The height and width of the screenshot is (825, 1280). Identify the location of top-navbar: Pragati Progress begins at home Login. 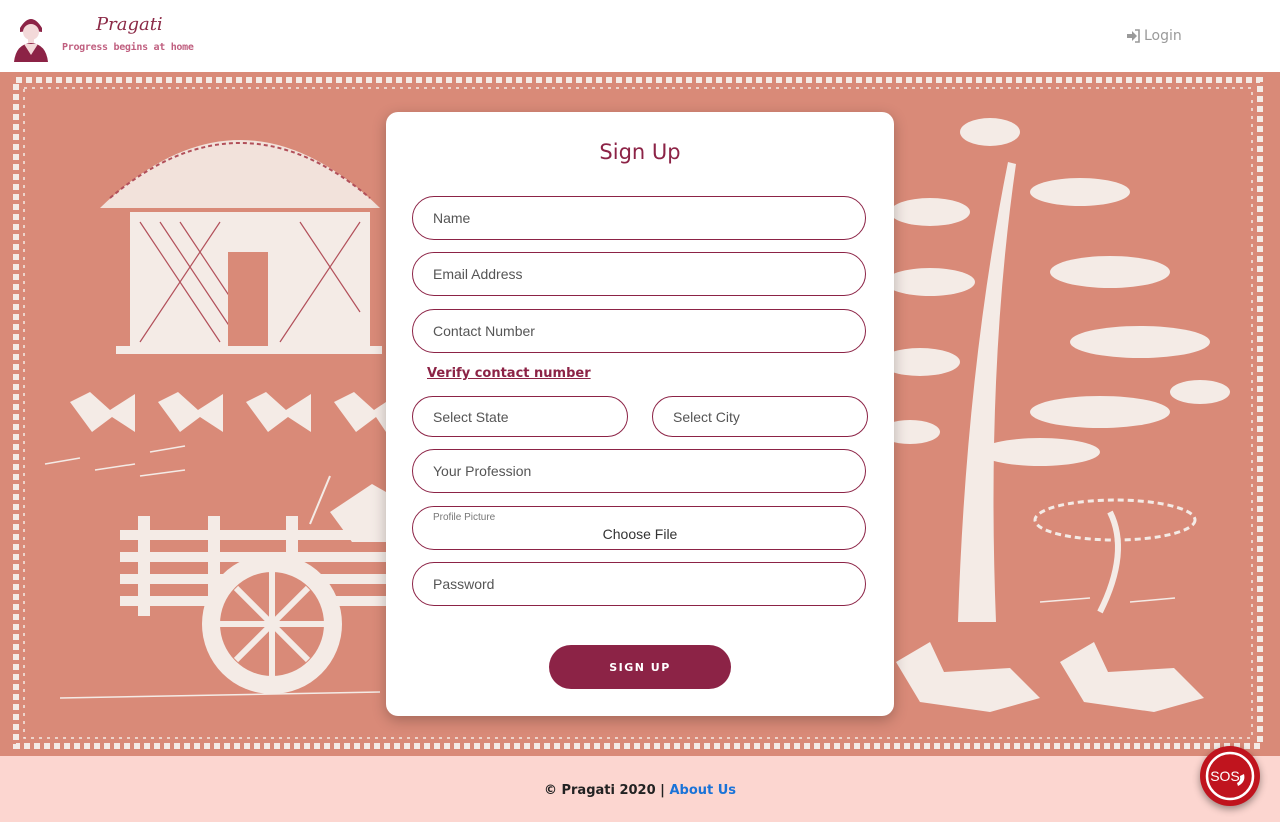
(640, 36).